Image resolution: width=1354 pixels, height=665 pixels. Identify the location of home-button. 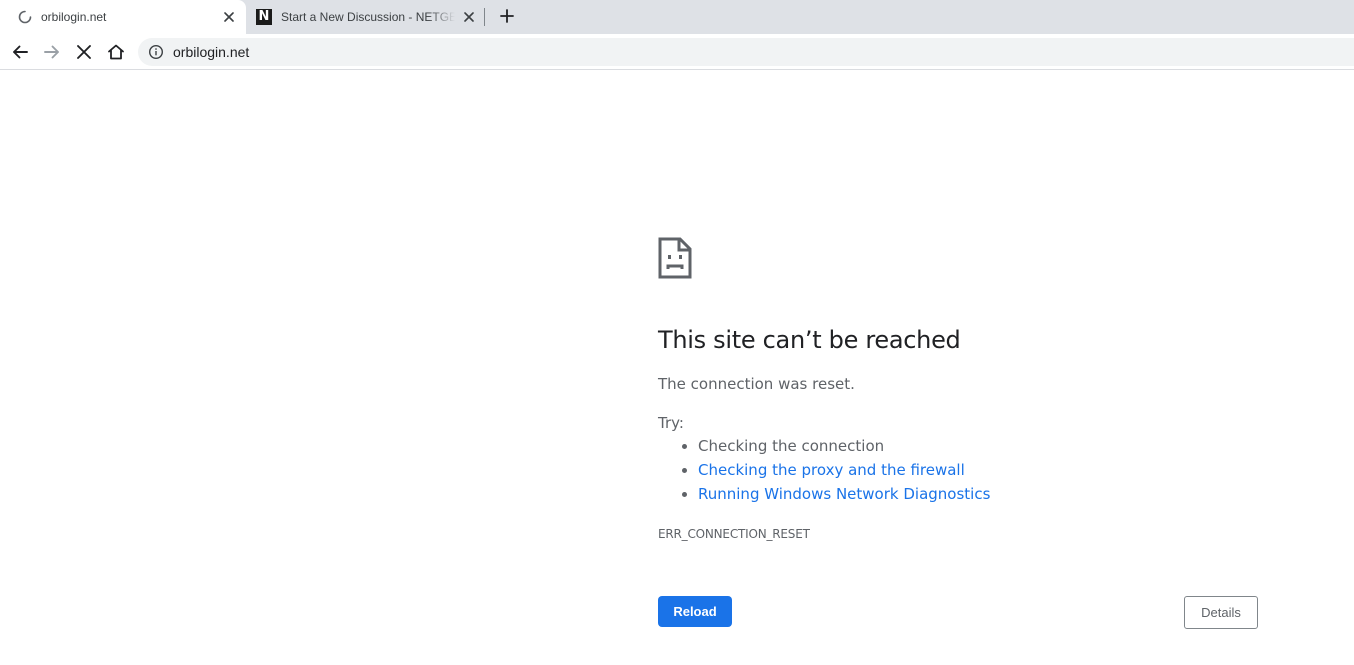
(116, 52).